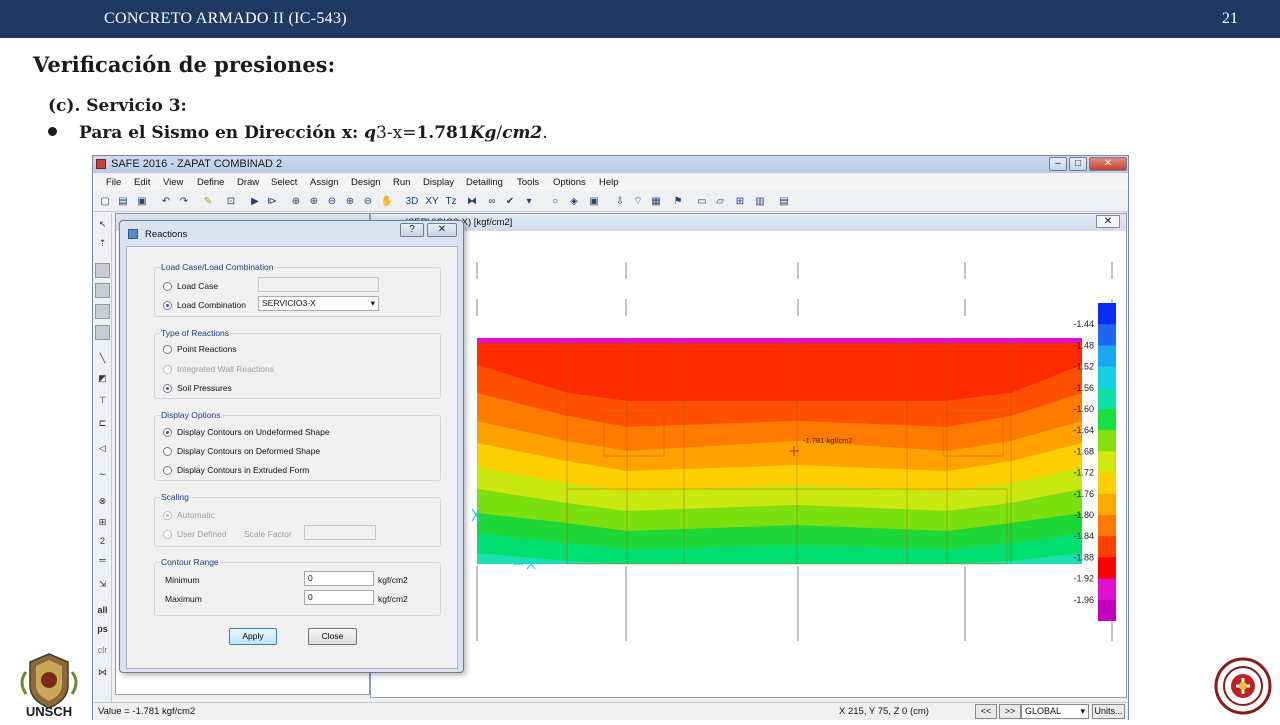 The height and width of the screenshot is (725, 1280). Describe the element at coordinates (324, 182) in the screenshot. I see `menu-assign: Assign` at that location.